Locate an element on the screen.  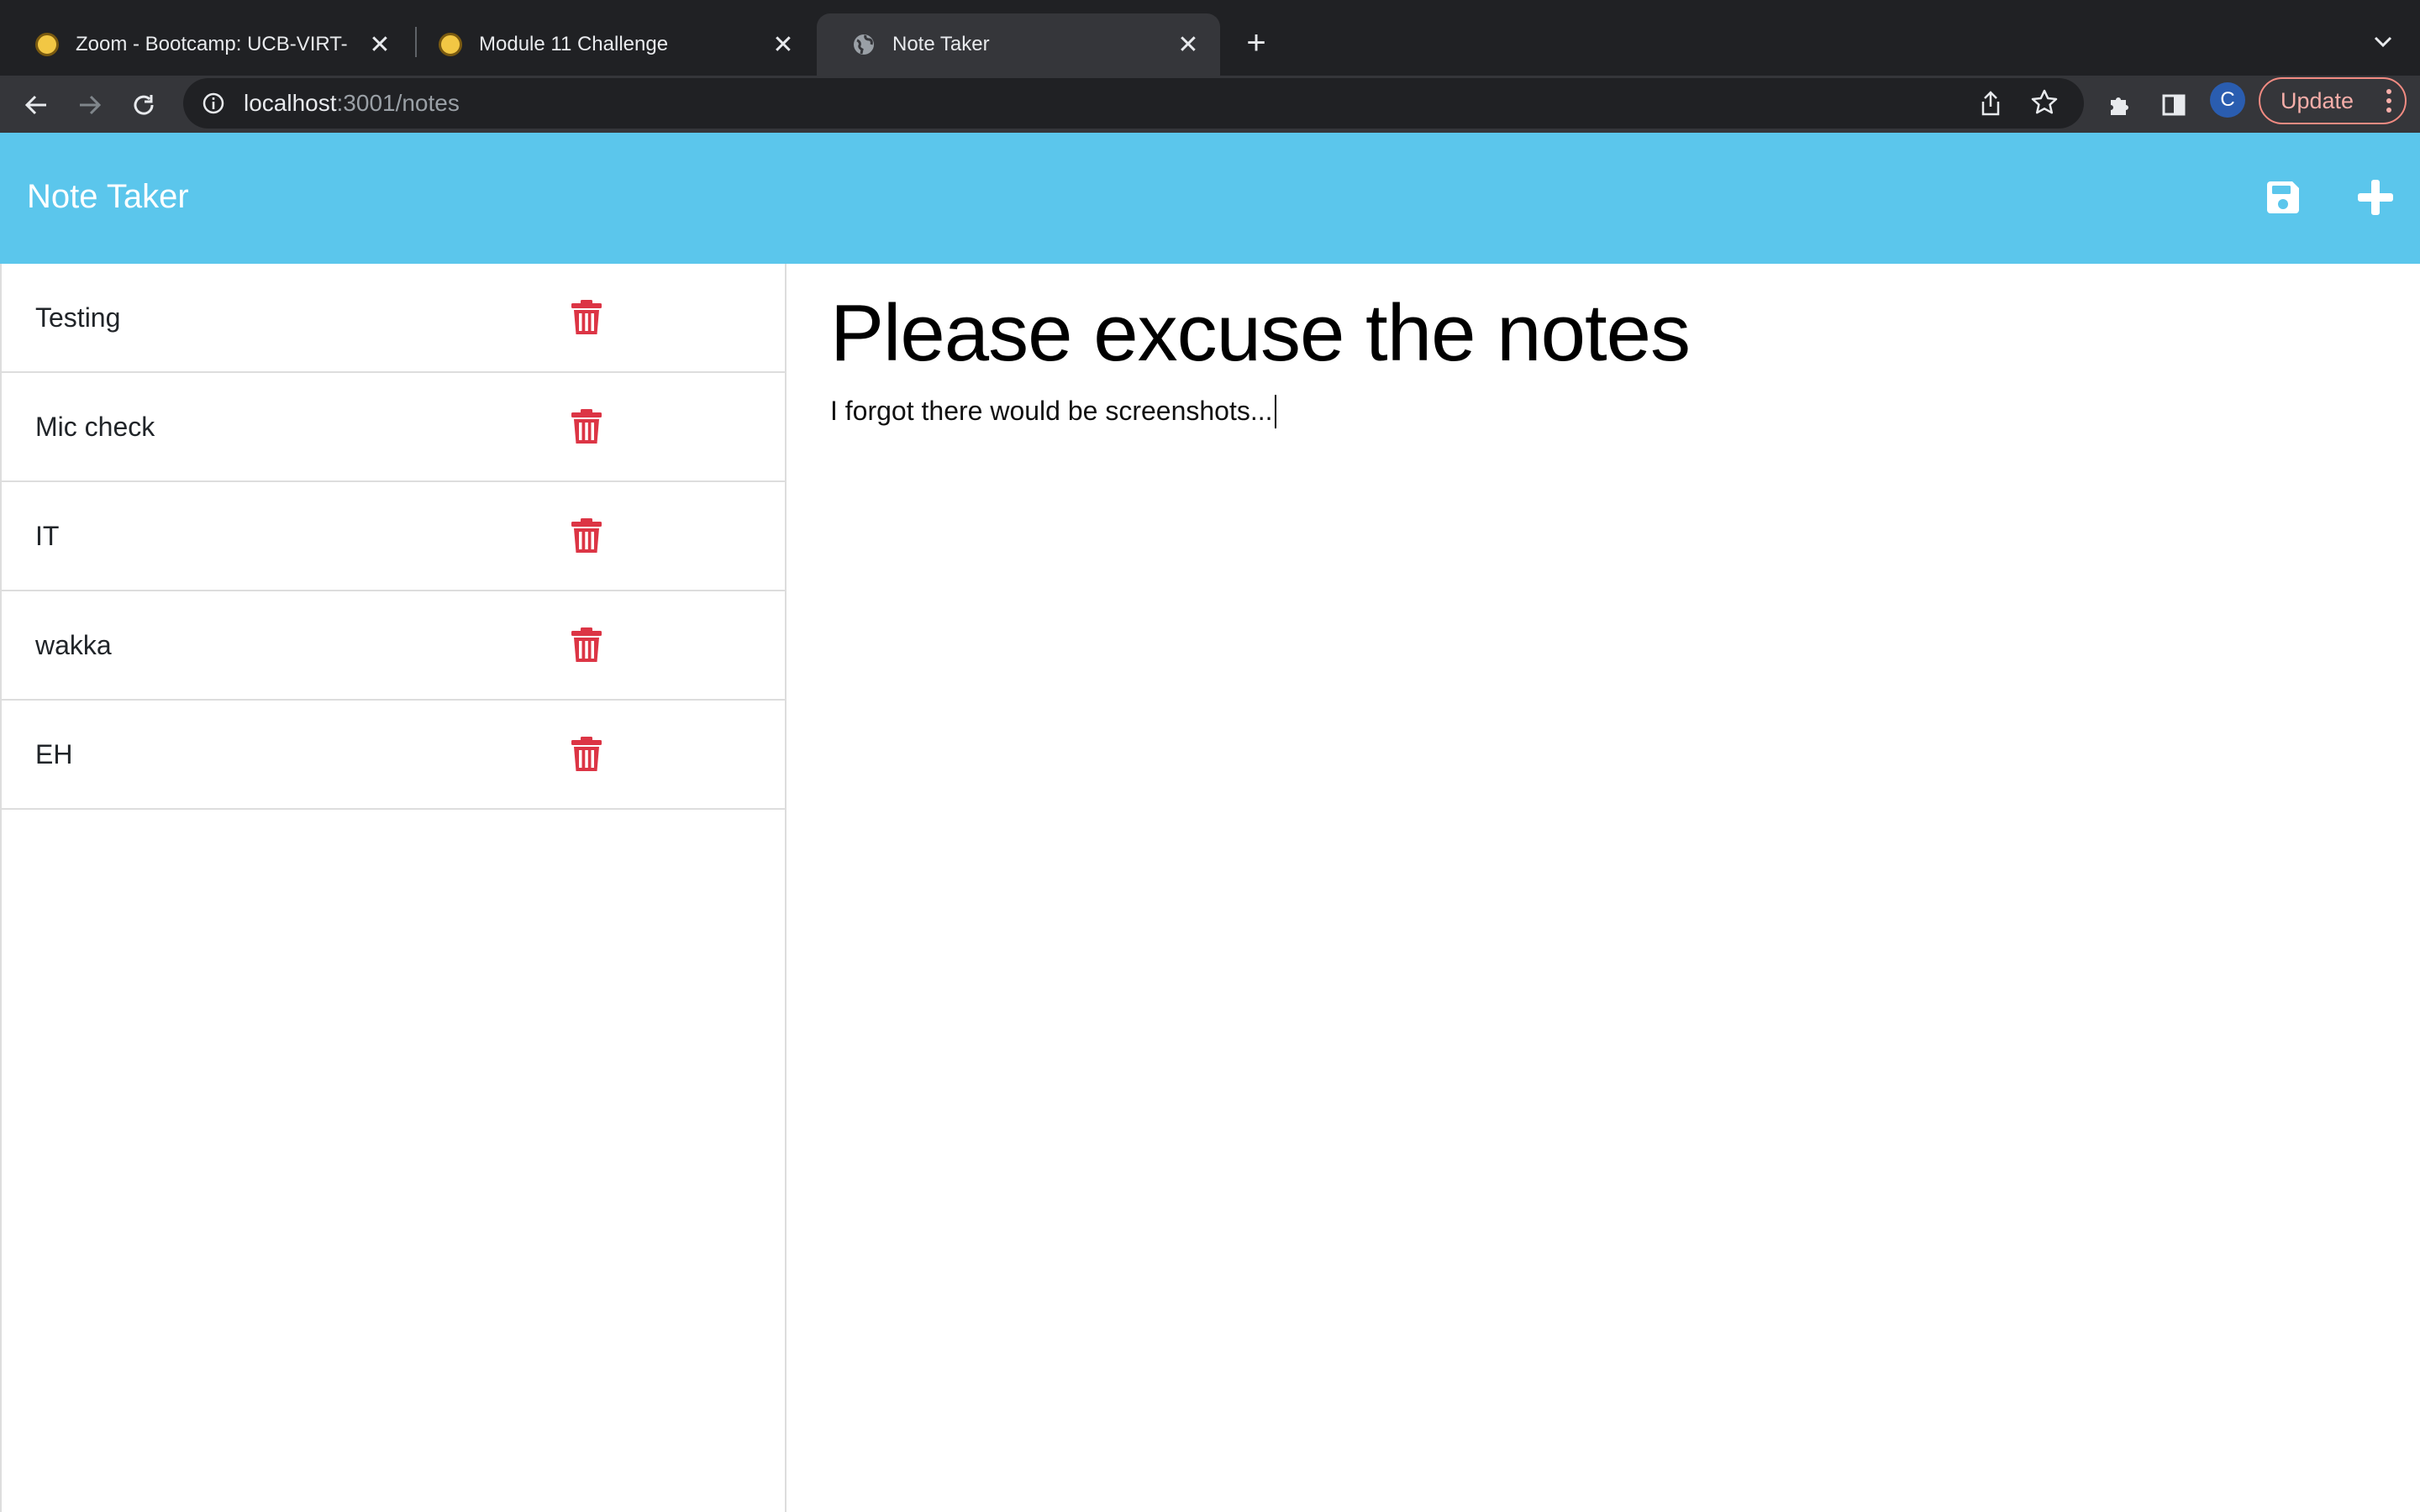
save-note-icon is located at coordinates (2283, 197).